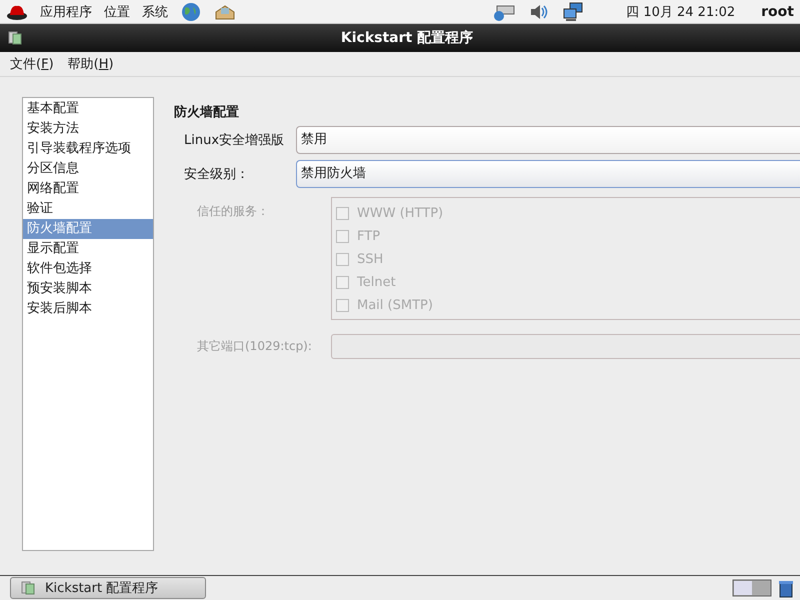 The height and width of the screenshot is (600, 800). Describe the element at coordinates (88, 109) in the screenshot. I see `sidebar-item: 基本配置` at that location.